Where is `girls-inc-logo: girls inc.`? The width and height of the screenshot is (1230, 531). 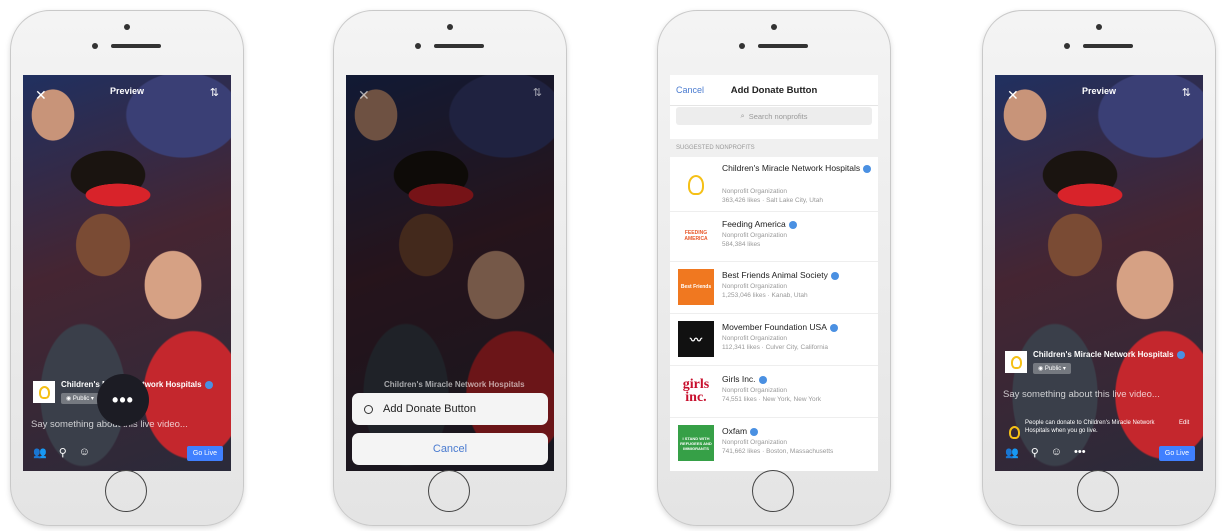 girls-inc-logo: girls inc. is located at coordinates (696, 391).